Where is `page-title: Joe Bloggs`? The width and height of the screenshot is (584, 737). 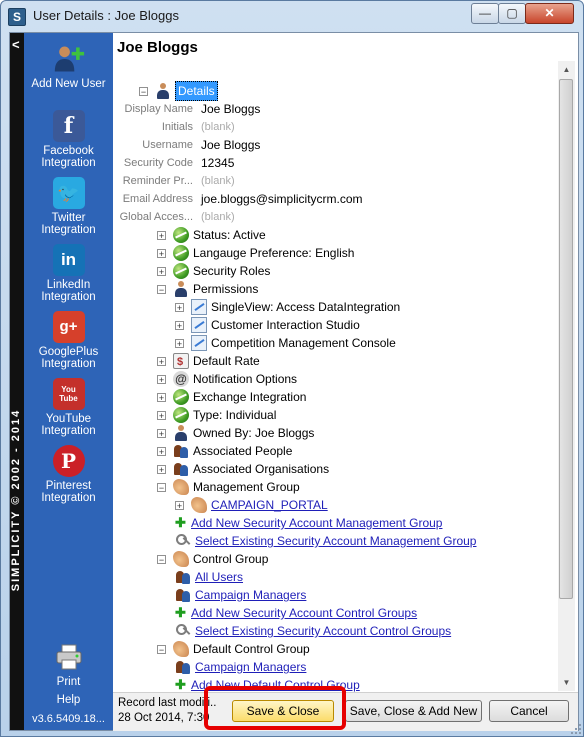
page-title: Joe Bloggs is located at coordinates (157, 47).